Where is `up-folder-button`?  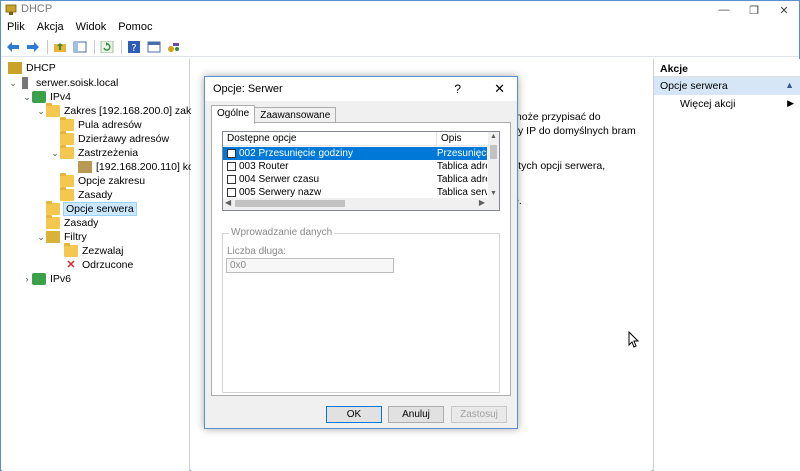 up-folder-button is located at coordinates (60, 47).